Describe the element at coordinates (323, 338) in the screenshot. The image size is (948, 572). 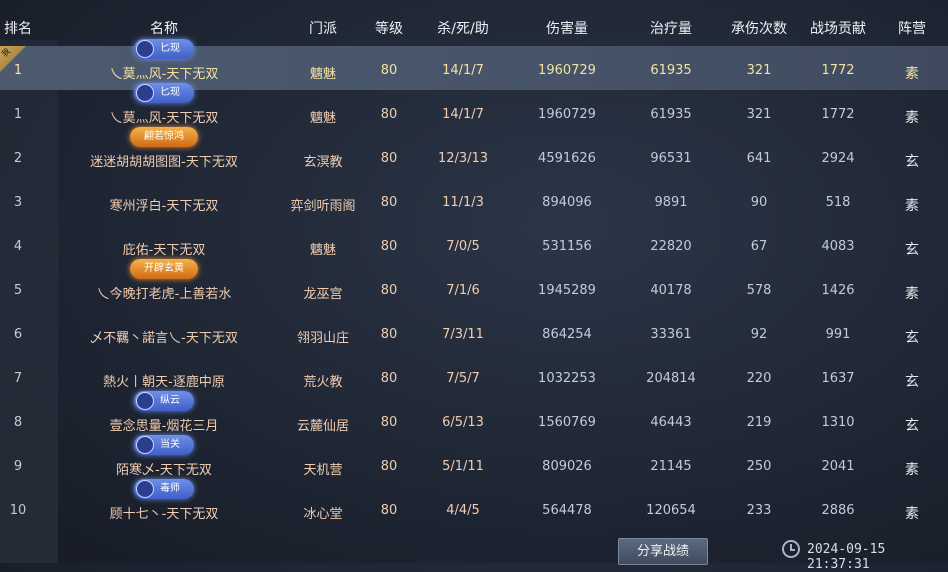
I see `sect-cell: 翎羽山庄` at that location.